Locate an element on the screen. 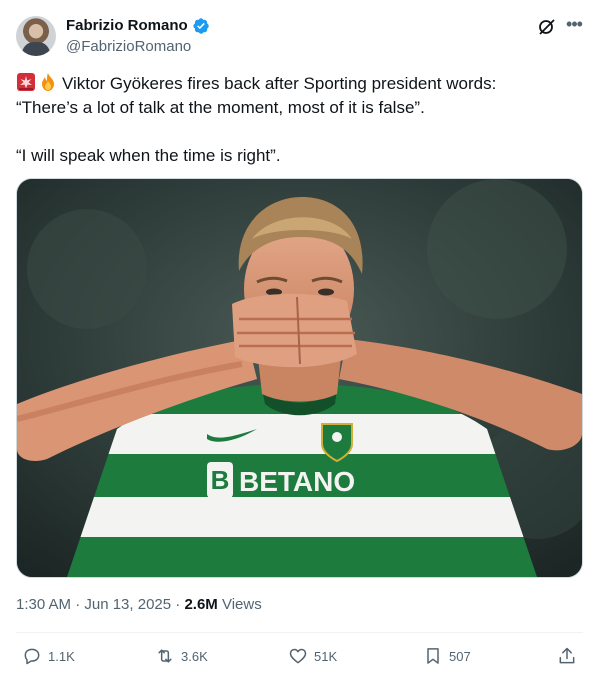 The width and height of the screenshot is (599, 680). fire-emoji-icon is located at coordinates (48, 82).